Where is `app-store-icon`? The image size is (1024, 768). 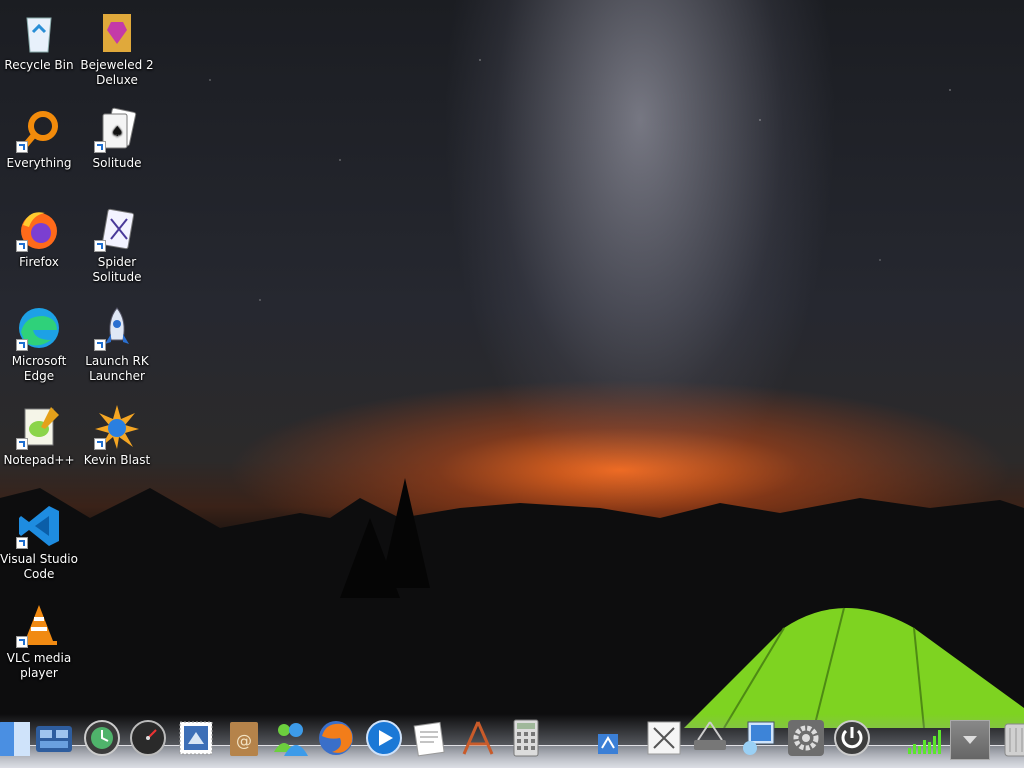 app-store-icon is located at coordinates (478, 738).